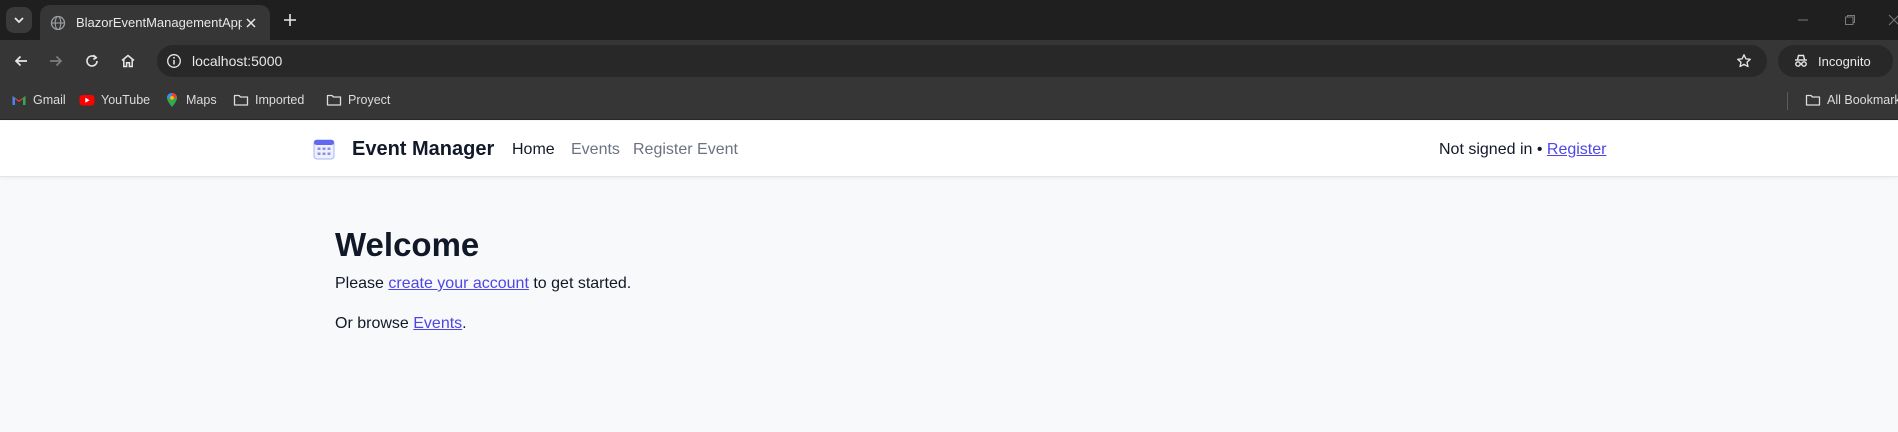 This screenshot has width=1898, height=432. I want to click on globe-icon, so click(58, 23).